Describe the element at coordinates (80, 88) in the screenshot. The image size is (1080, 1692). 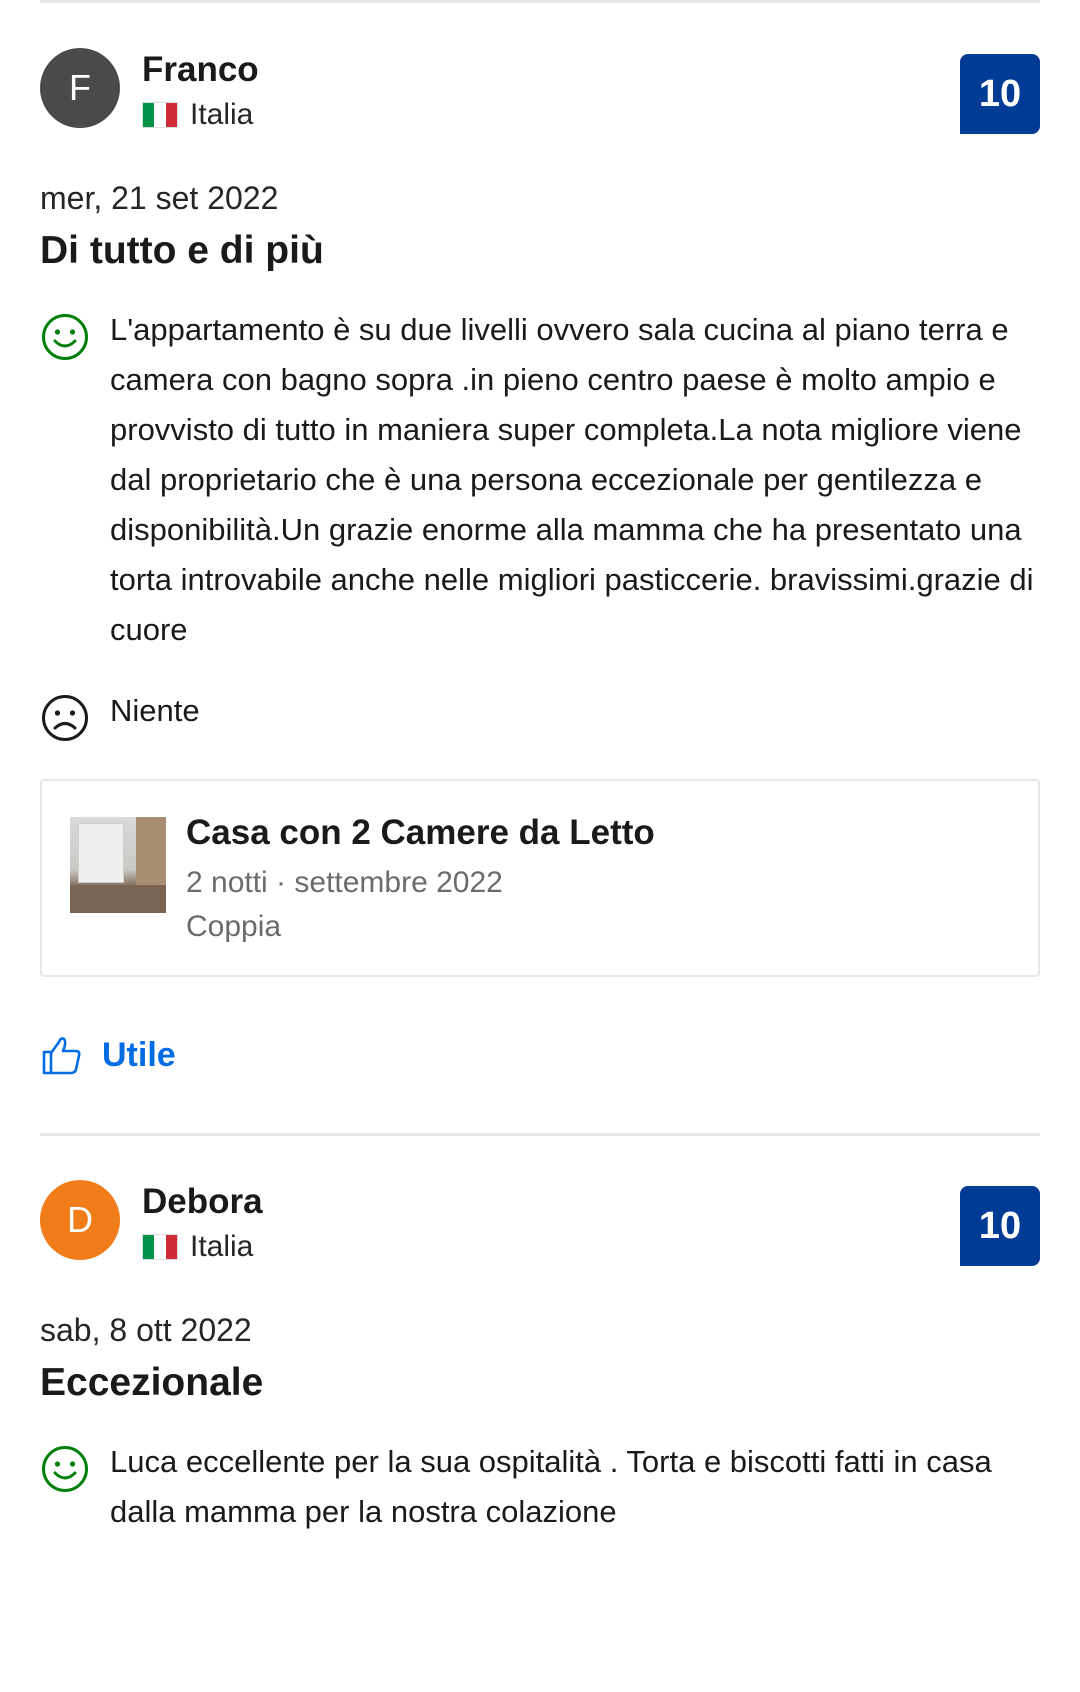
I see `avatar: F` at that location.